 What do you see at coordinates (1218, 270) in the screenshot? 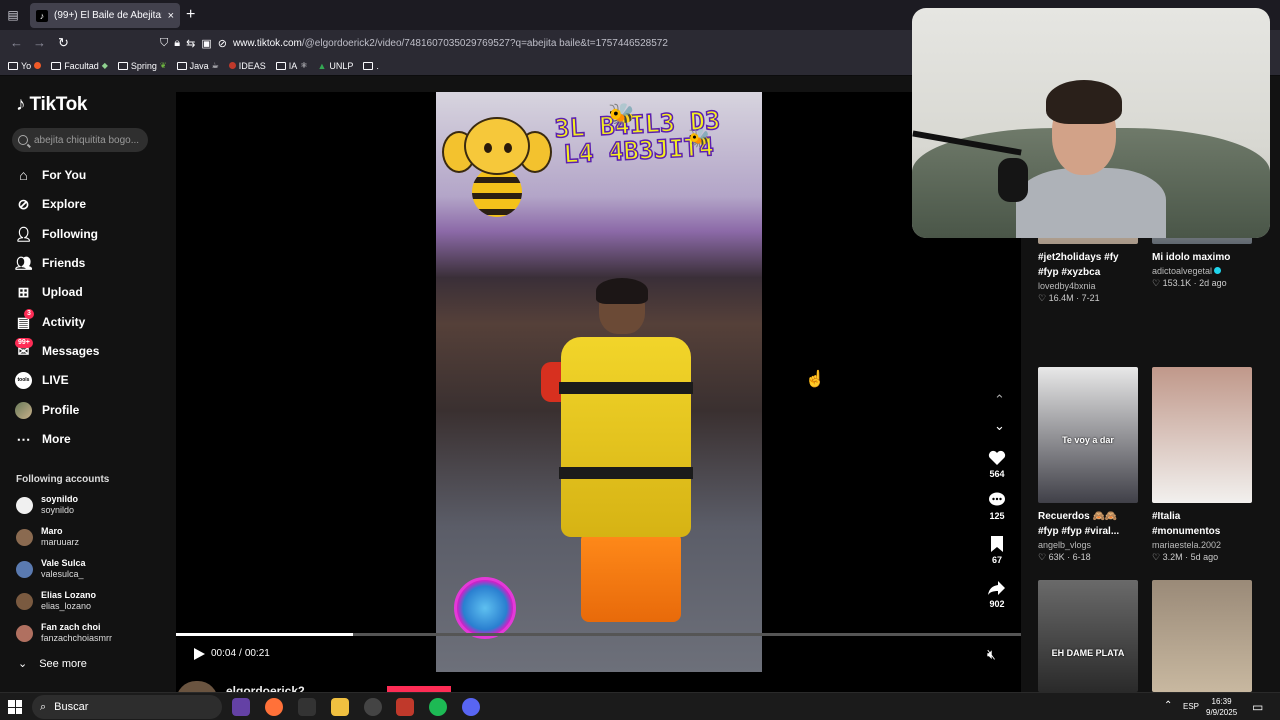
I see `verified-badge-icon` at bounding box center [1218, 270].